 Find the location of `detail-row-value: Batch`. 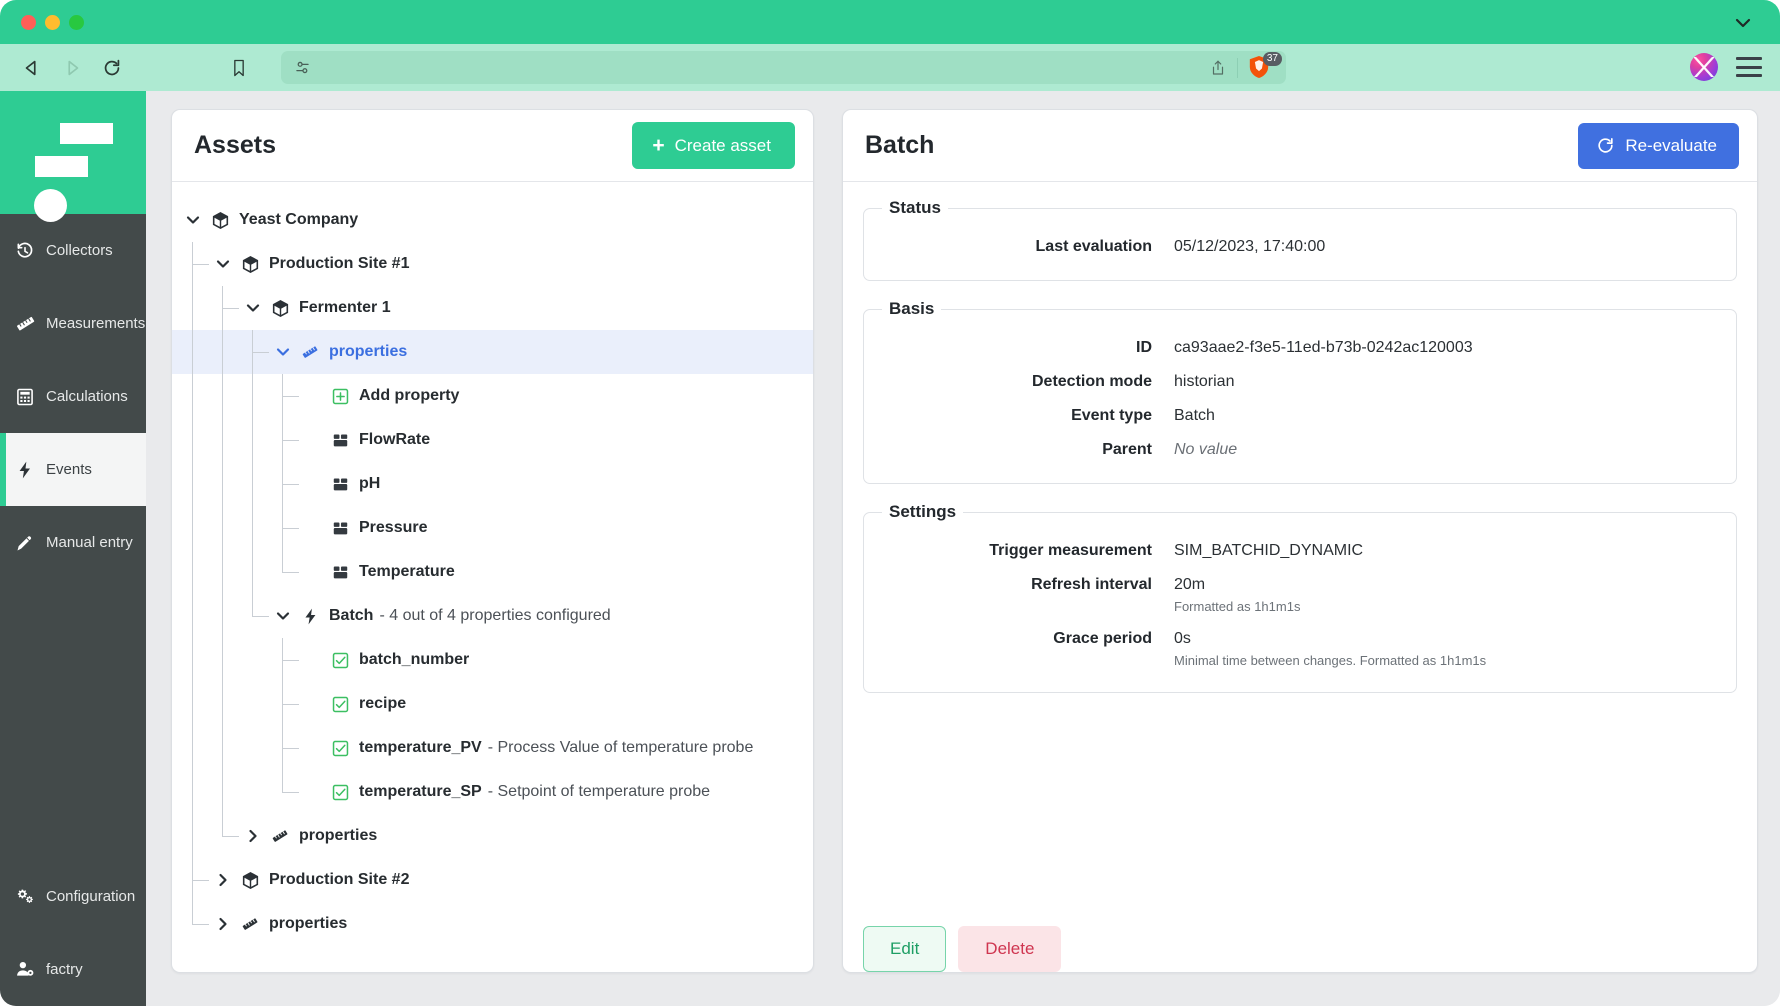

detail-row-value: Batch is located at coordinates (1194, 415).